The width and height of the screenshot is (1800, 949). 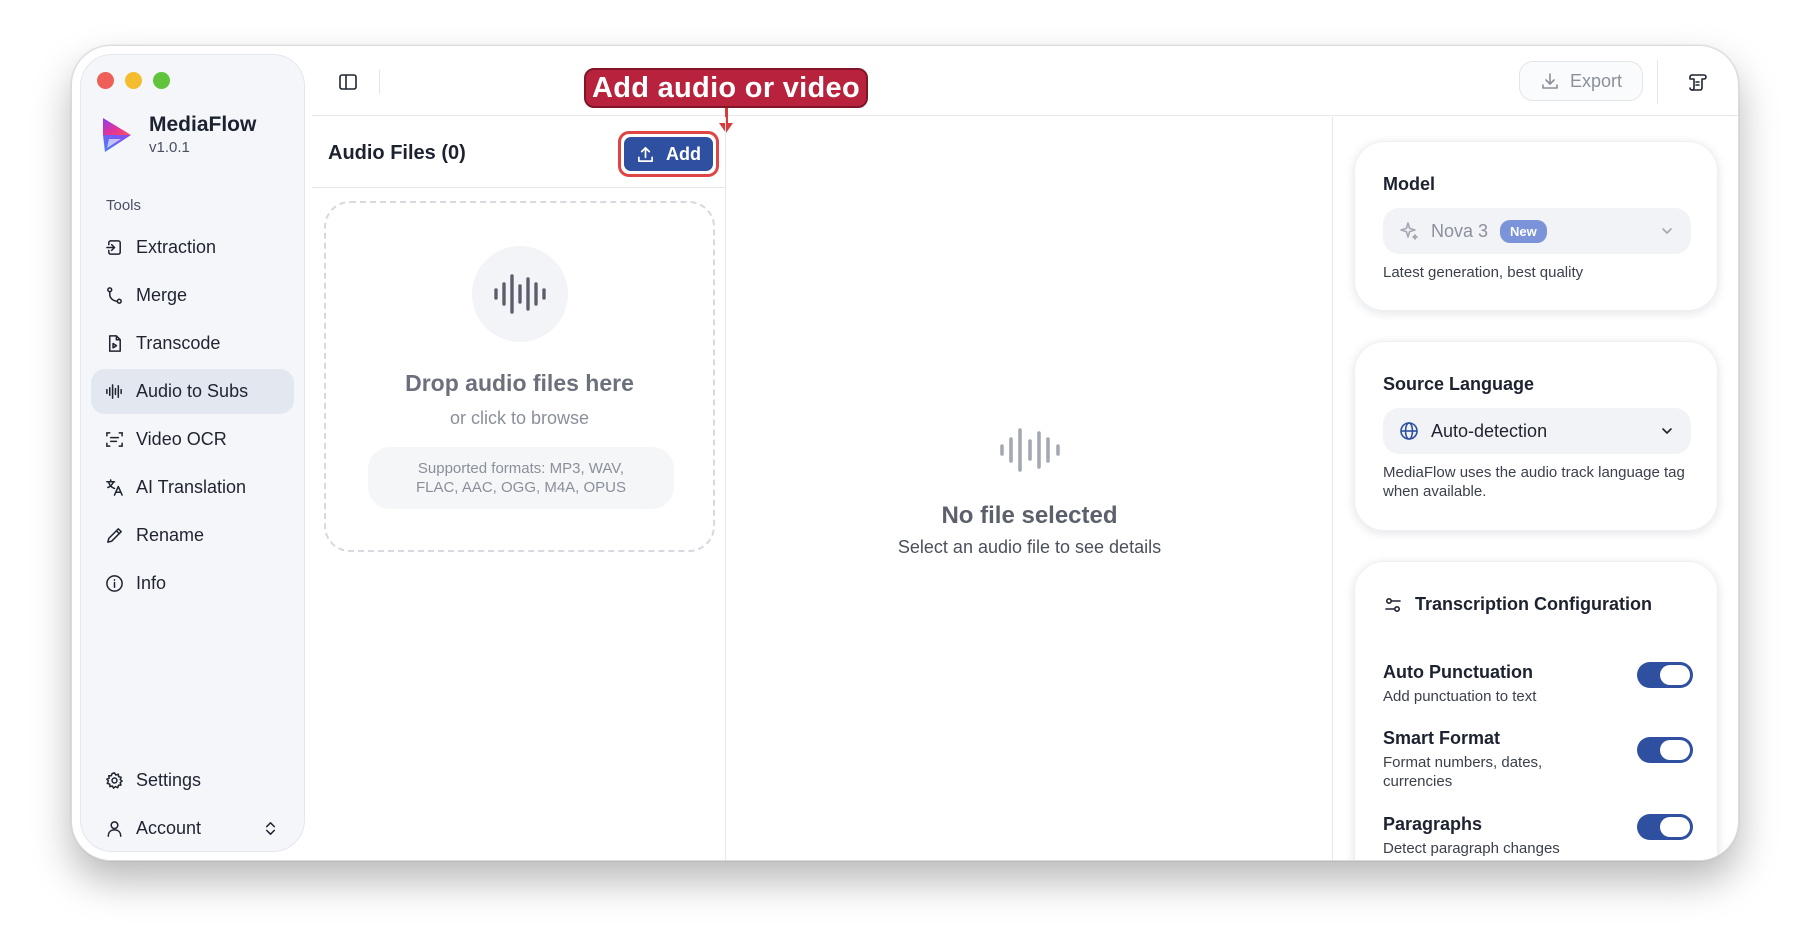 What do you see at coordinates (1409, 231) in the screenshot?
I see `sparkles-icon` at bounding box center [1409, 231].